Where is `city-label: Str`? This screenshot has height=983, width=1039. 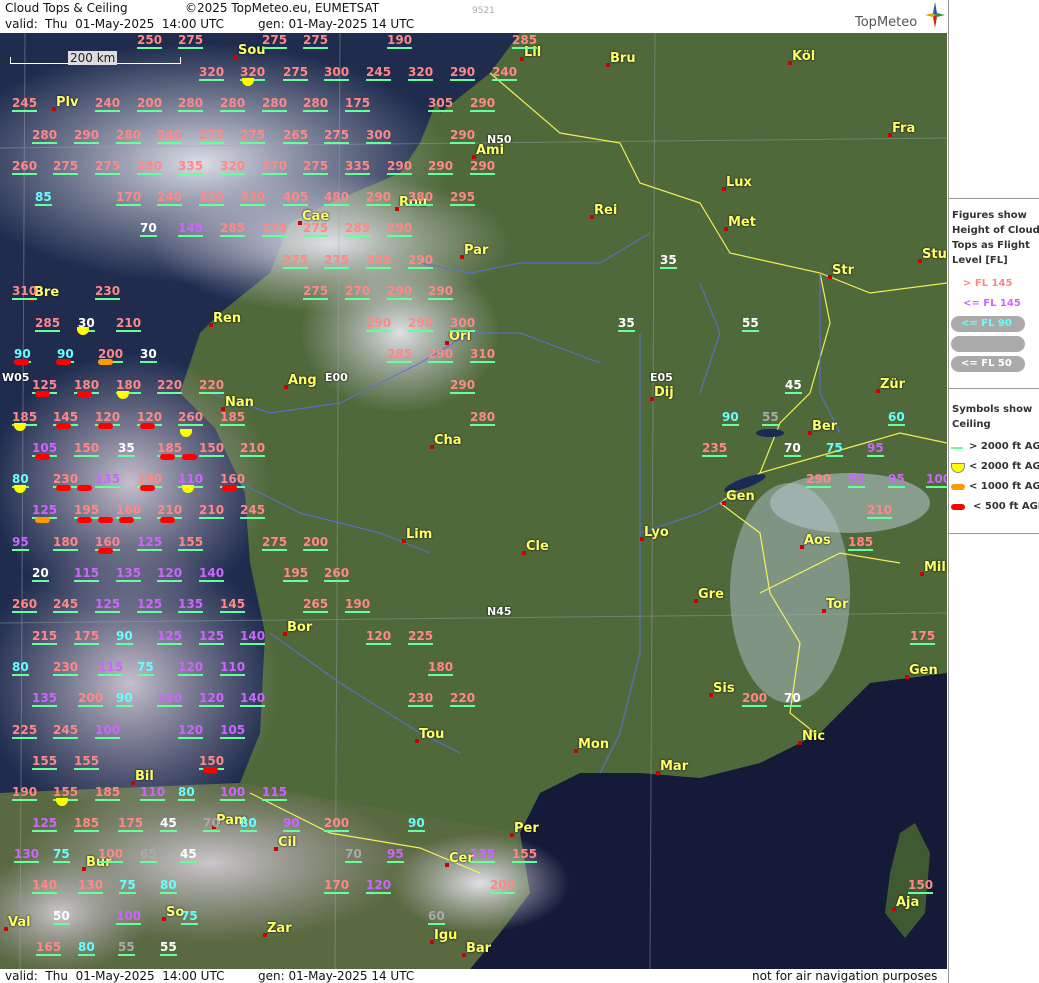
city-label: Str is located at coordinates (843, 270).